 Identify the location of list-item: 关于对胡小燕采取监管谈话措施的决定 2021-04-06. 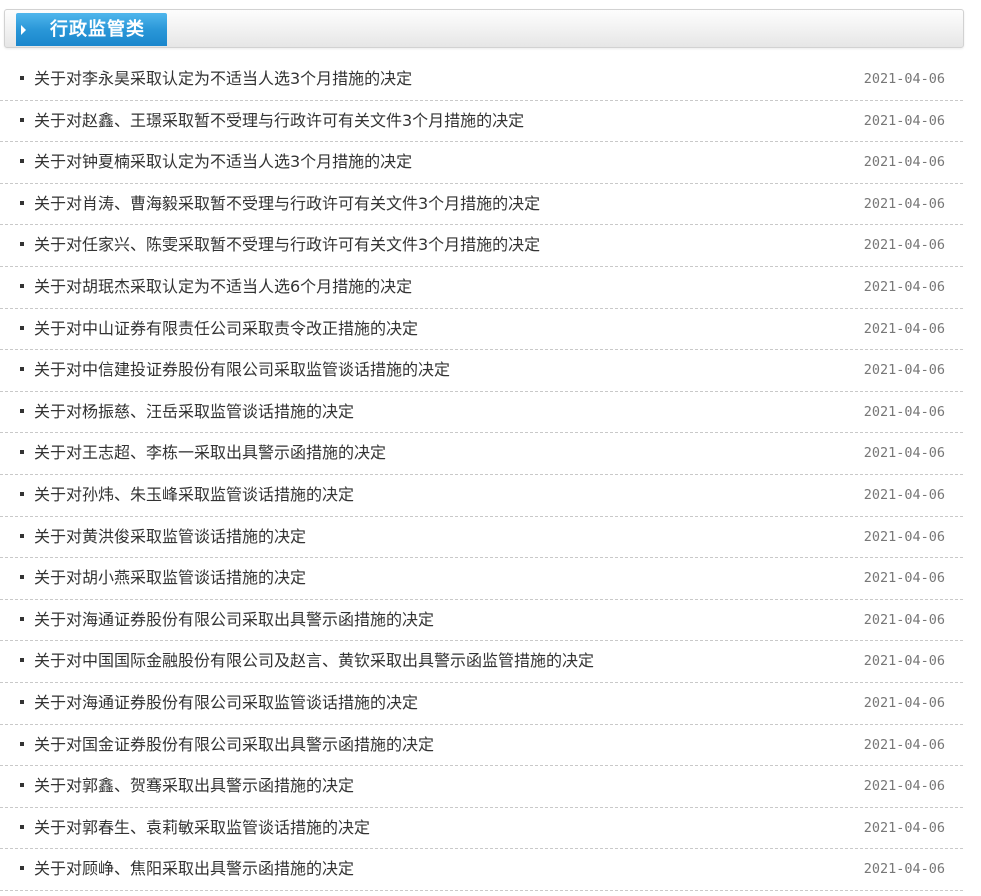
(481, 579).